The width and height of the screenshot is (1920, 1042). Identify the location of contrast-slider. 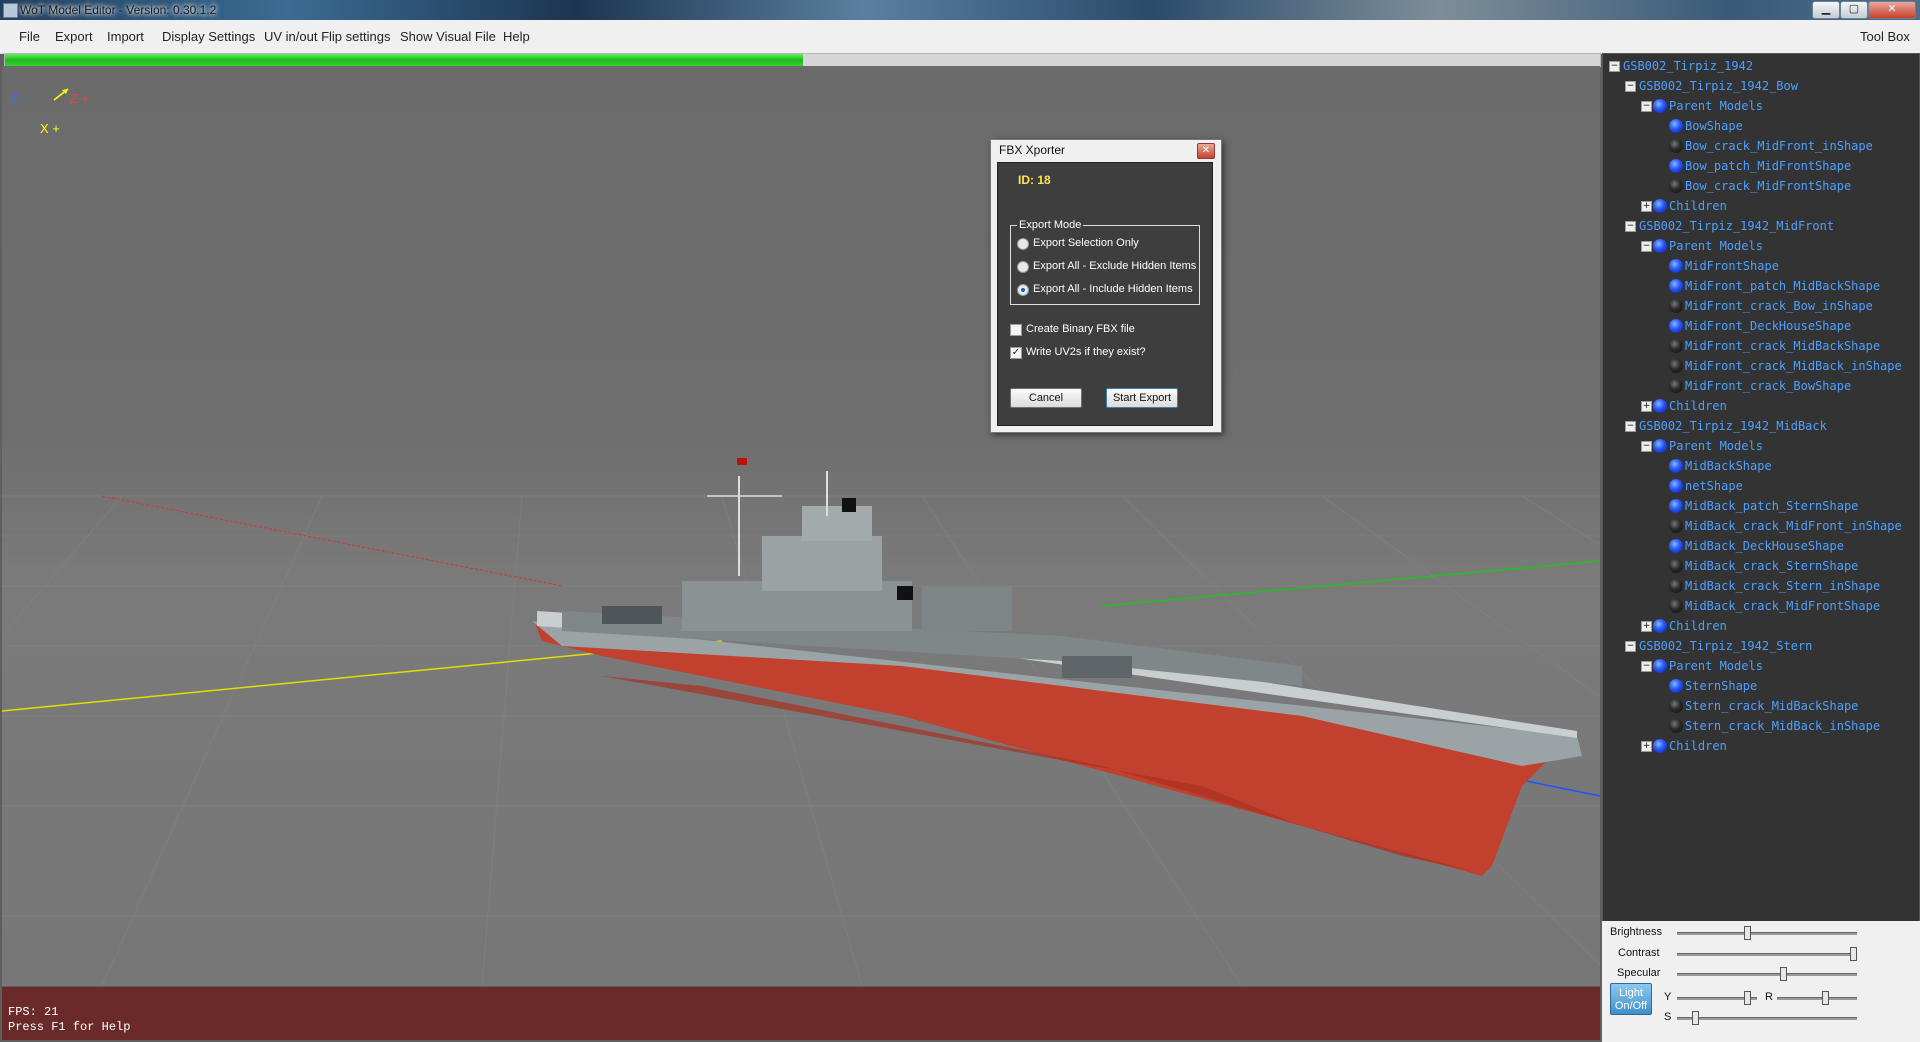
(1767, 954).